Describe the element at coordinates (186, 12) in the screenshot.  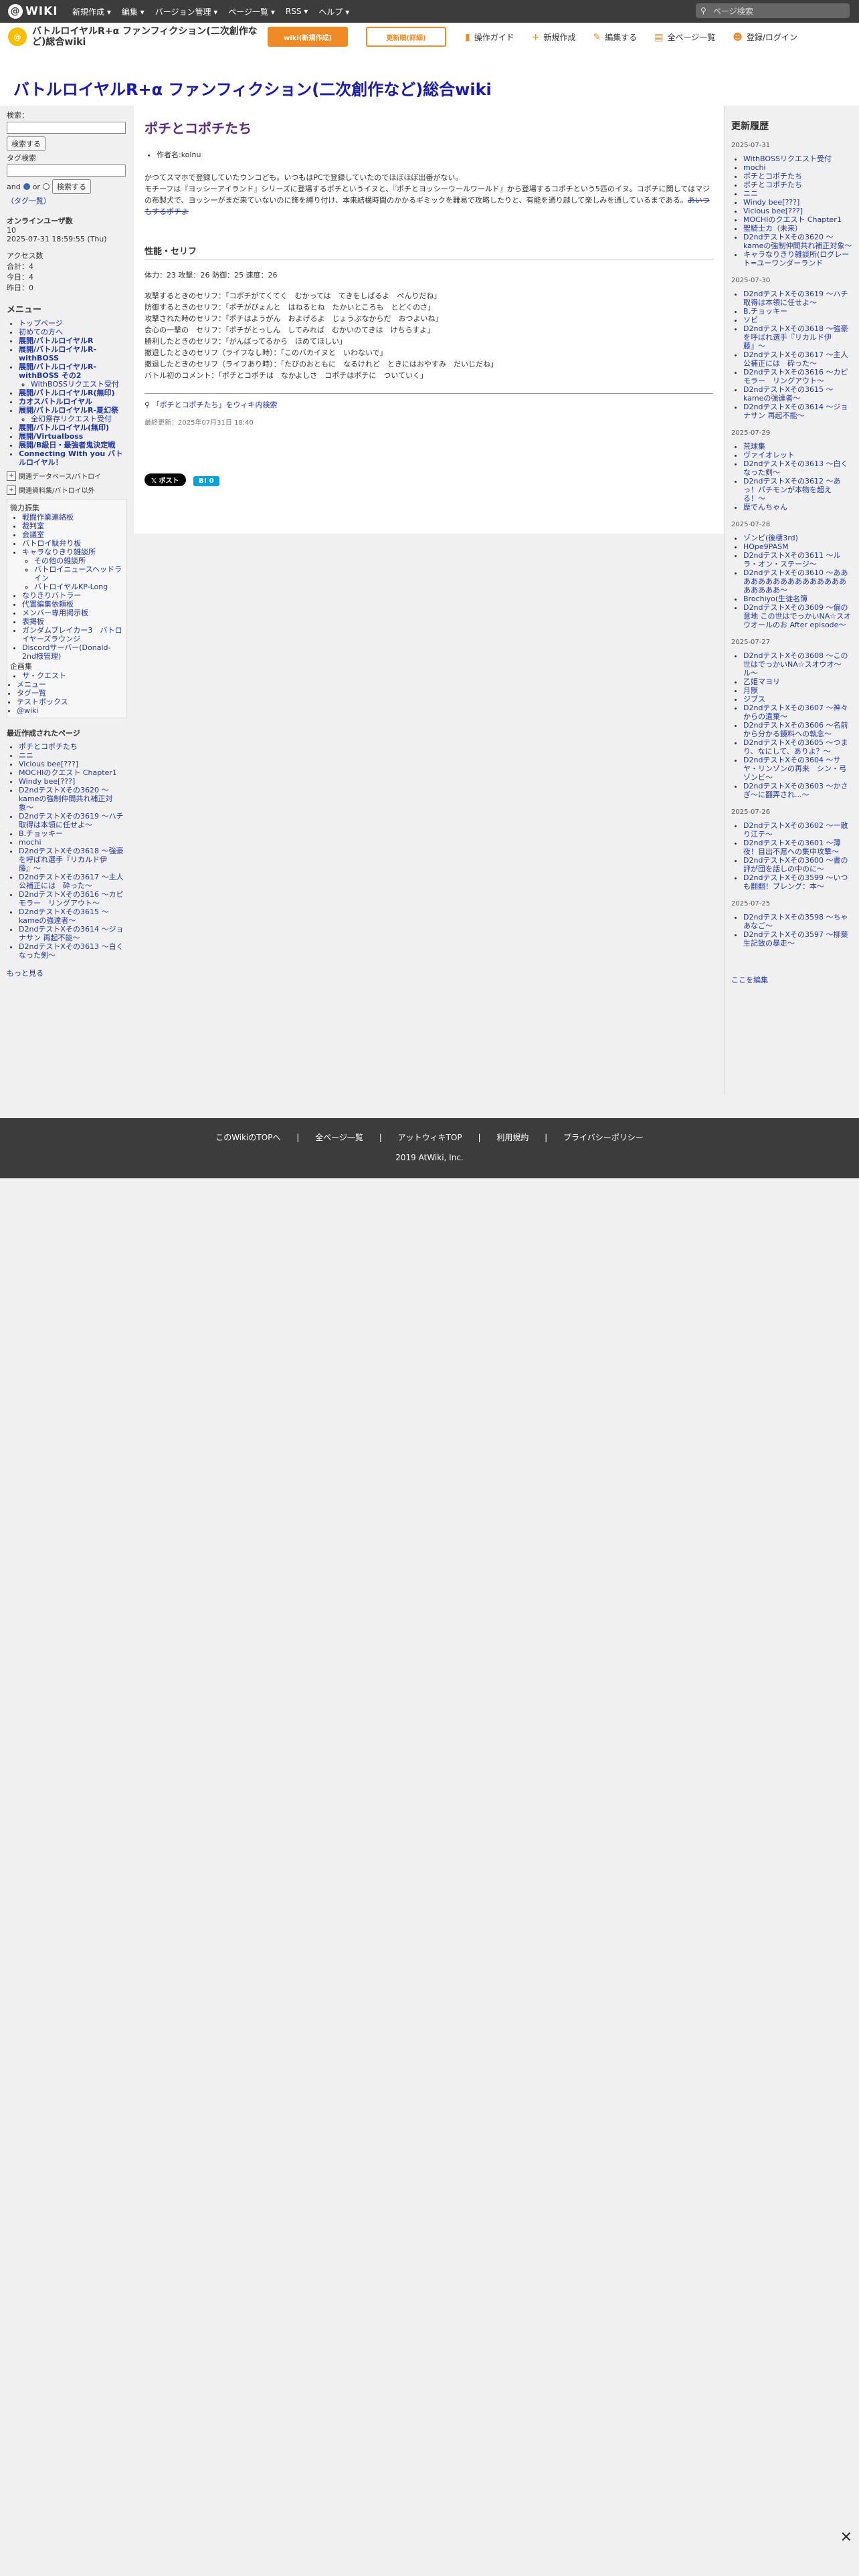
I see `menu-version: バージョン管理 ▾` at that location.